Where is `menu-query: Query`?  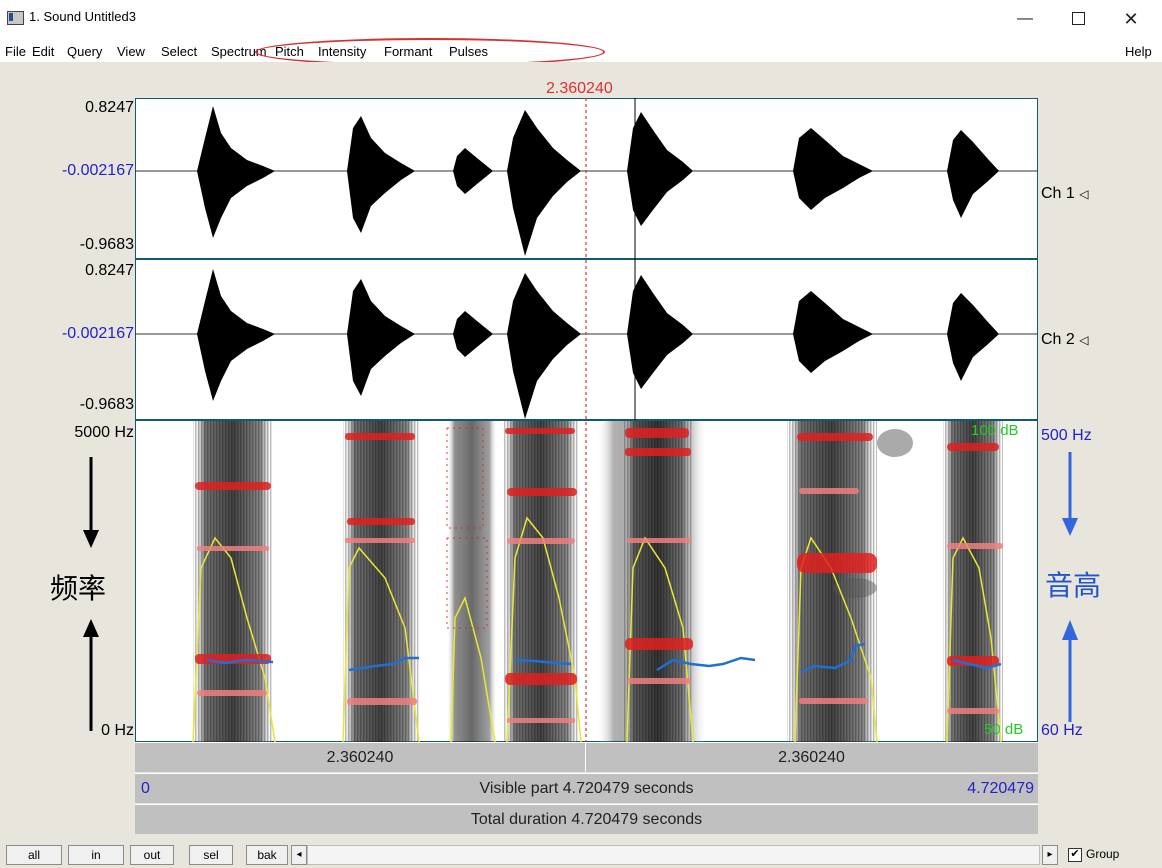 menu-query: Query is located at coordinates (84, 51).